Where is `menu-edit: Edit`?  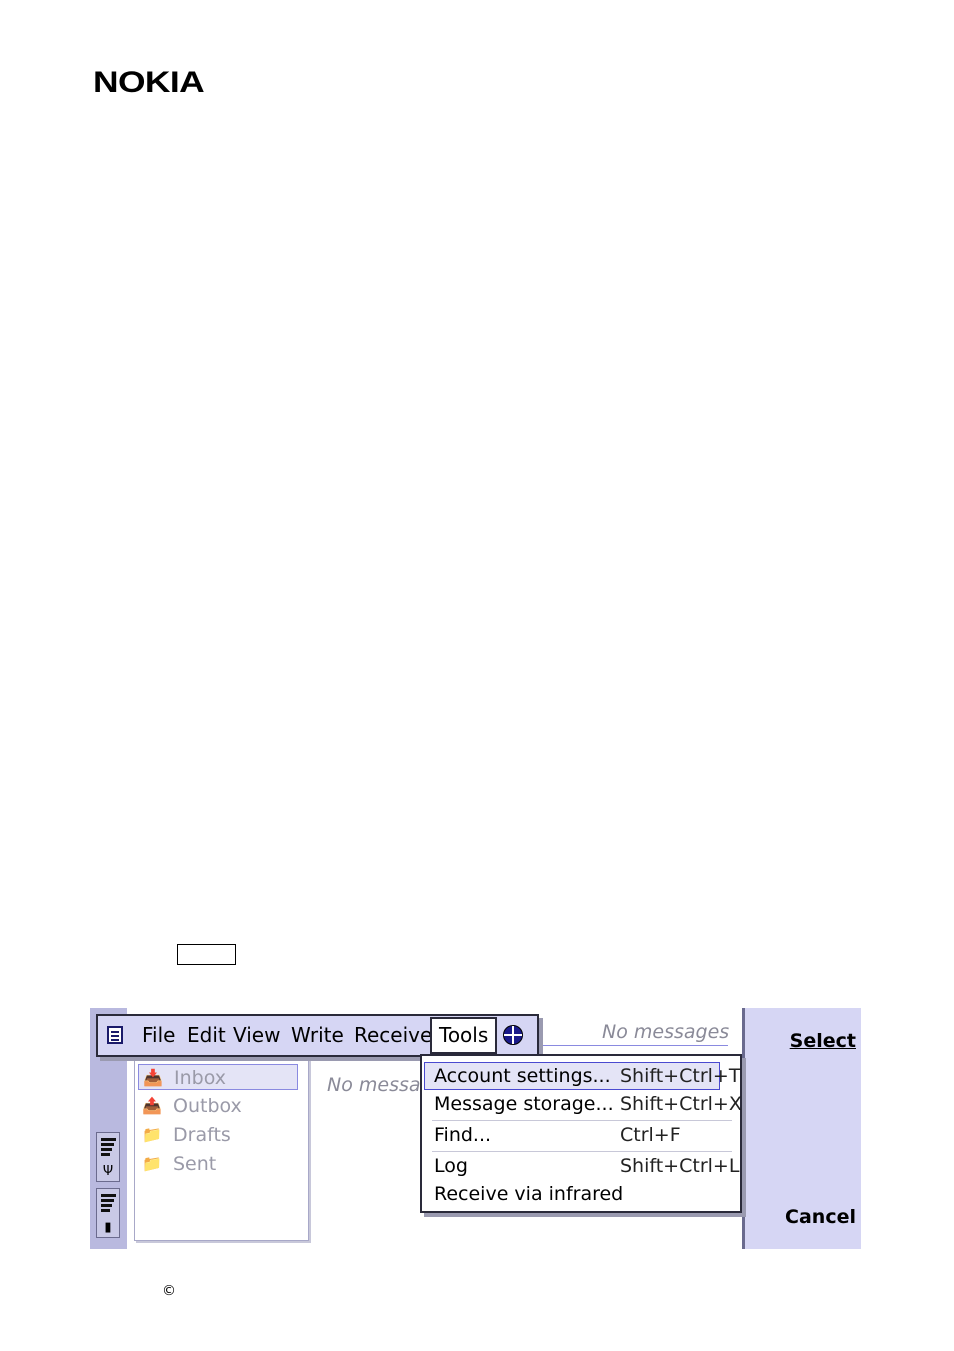 menu-edit: Edit is located at coordinates (206, 1035).